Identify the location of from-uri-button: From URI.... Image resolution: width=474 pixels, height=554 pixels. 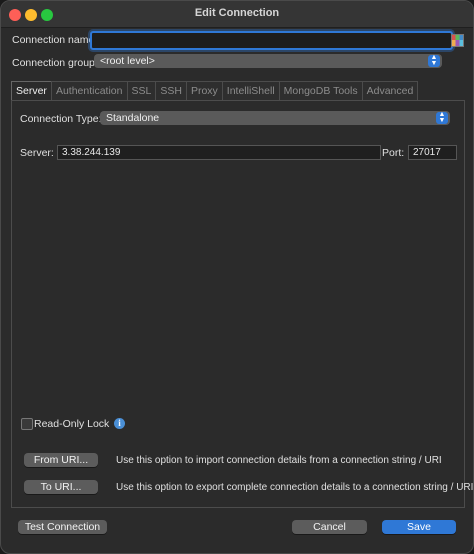
(61, 460).